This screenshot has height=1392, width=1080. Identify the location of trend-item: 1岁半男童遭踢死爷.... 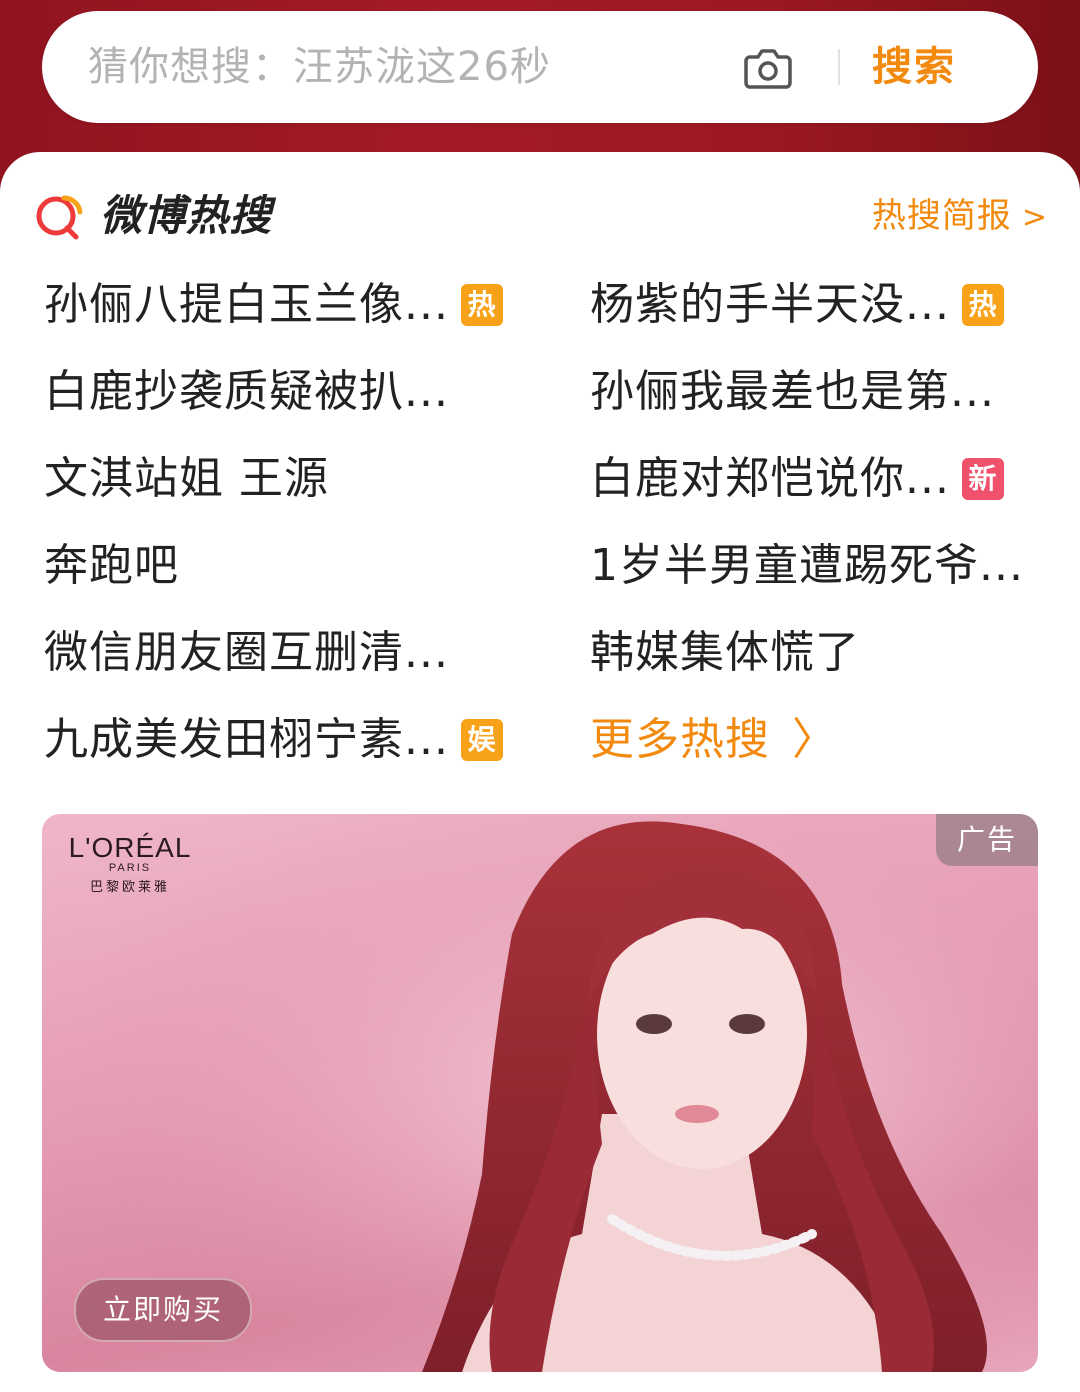
(807, 566).